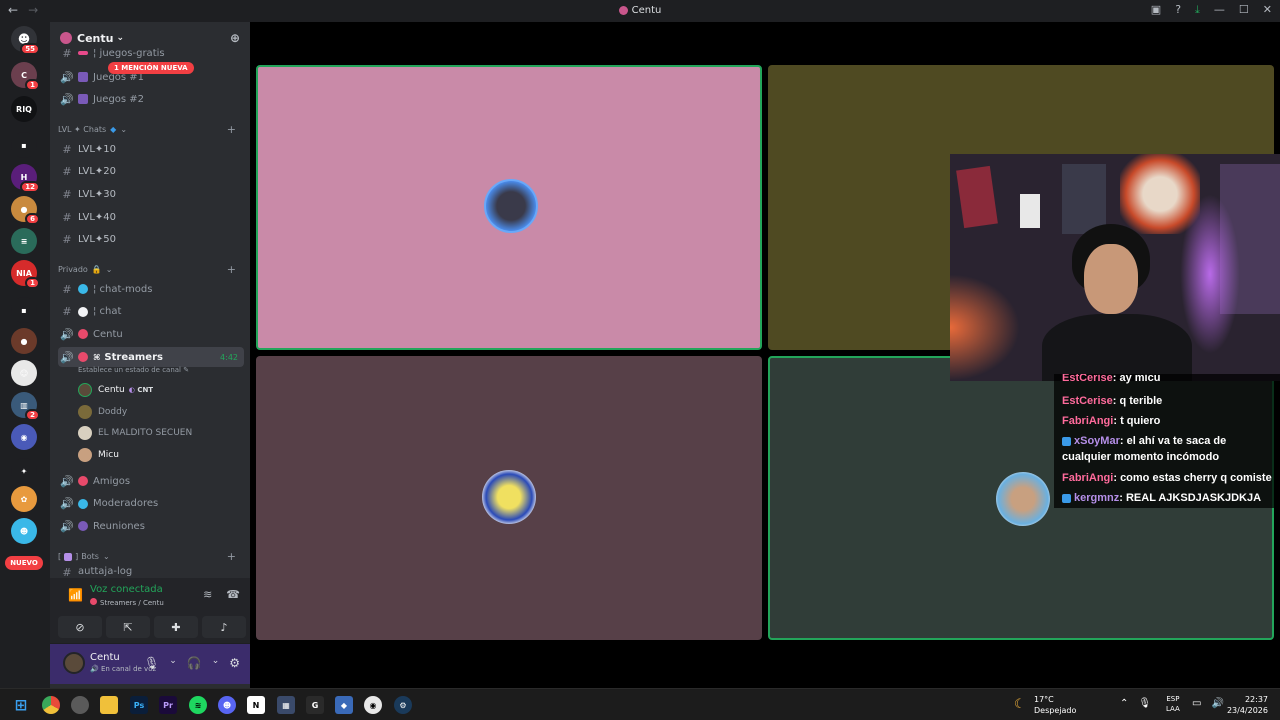  Describe the element at coordinates (135, 433) in the screenshot. I see `voice-user: EL MALDITO SECUEN` at that location.